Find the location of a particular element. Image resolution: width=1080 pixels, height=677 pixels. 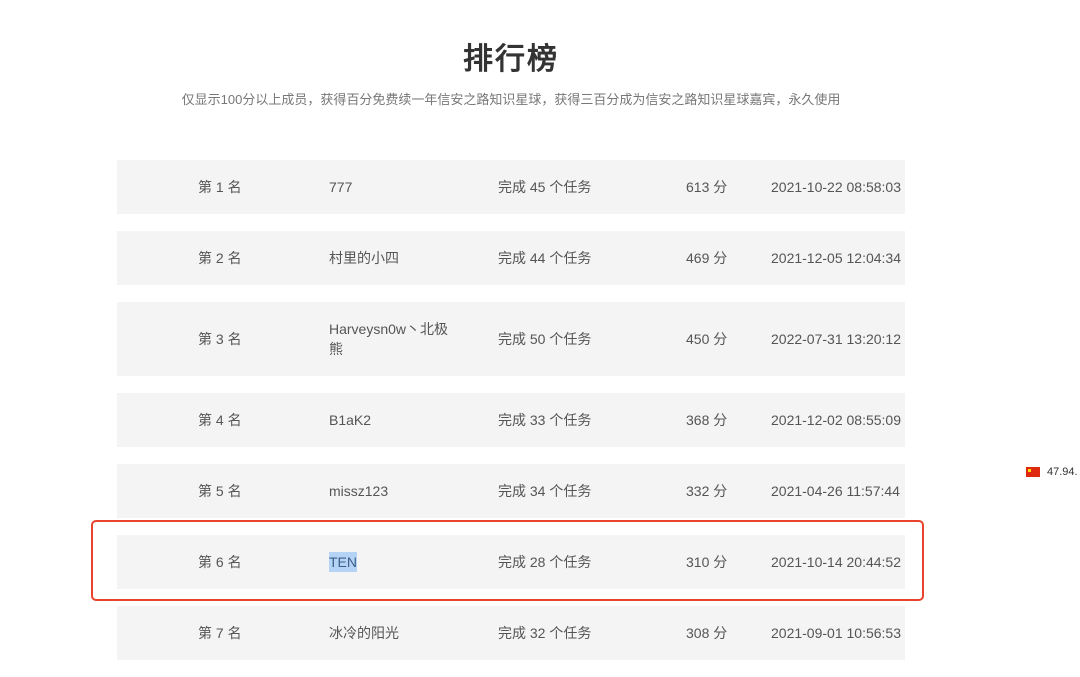

tasks-completed: 完成 50 个任务 is located at coordinates (545, 339).